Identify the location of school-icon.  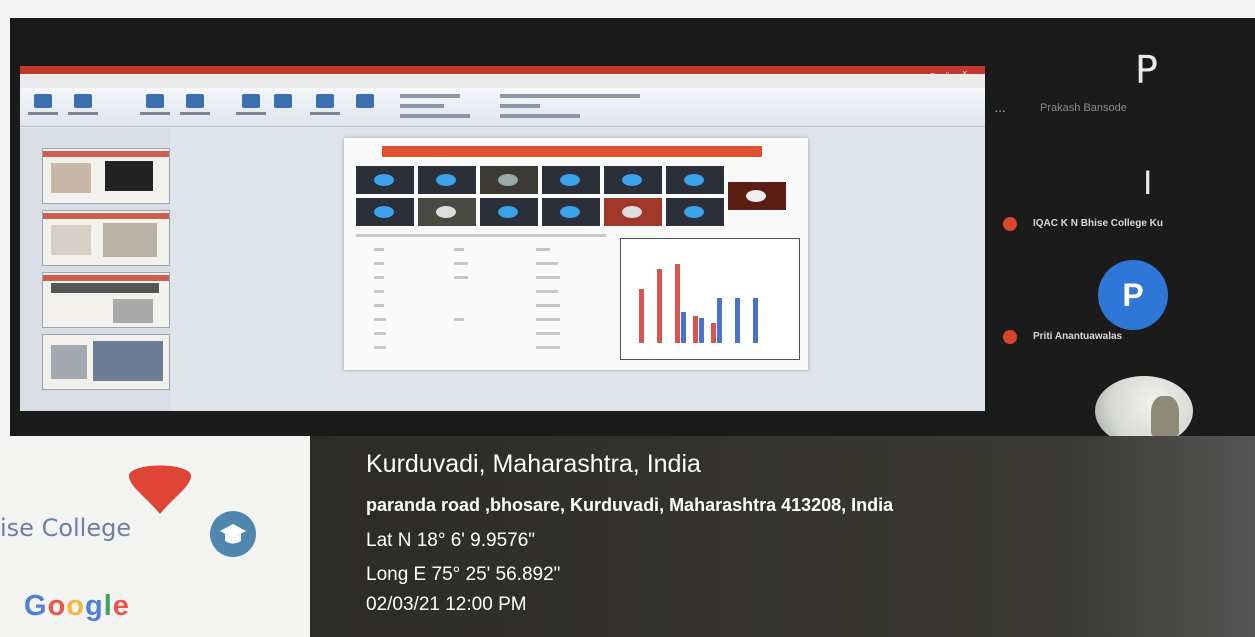
(233, 534).